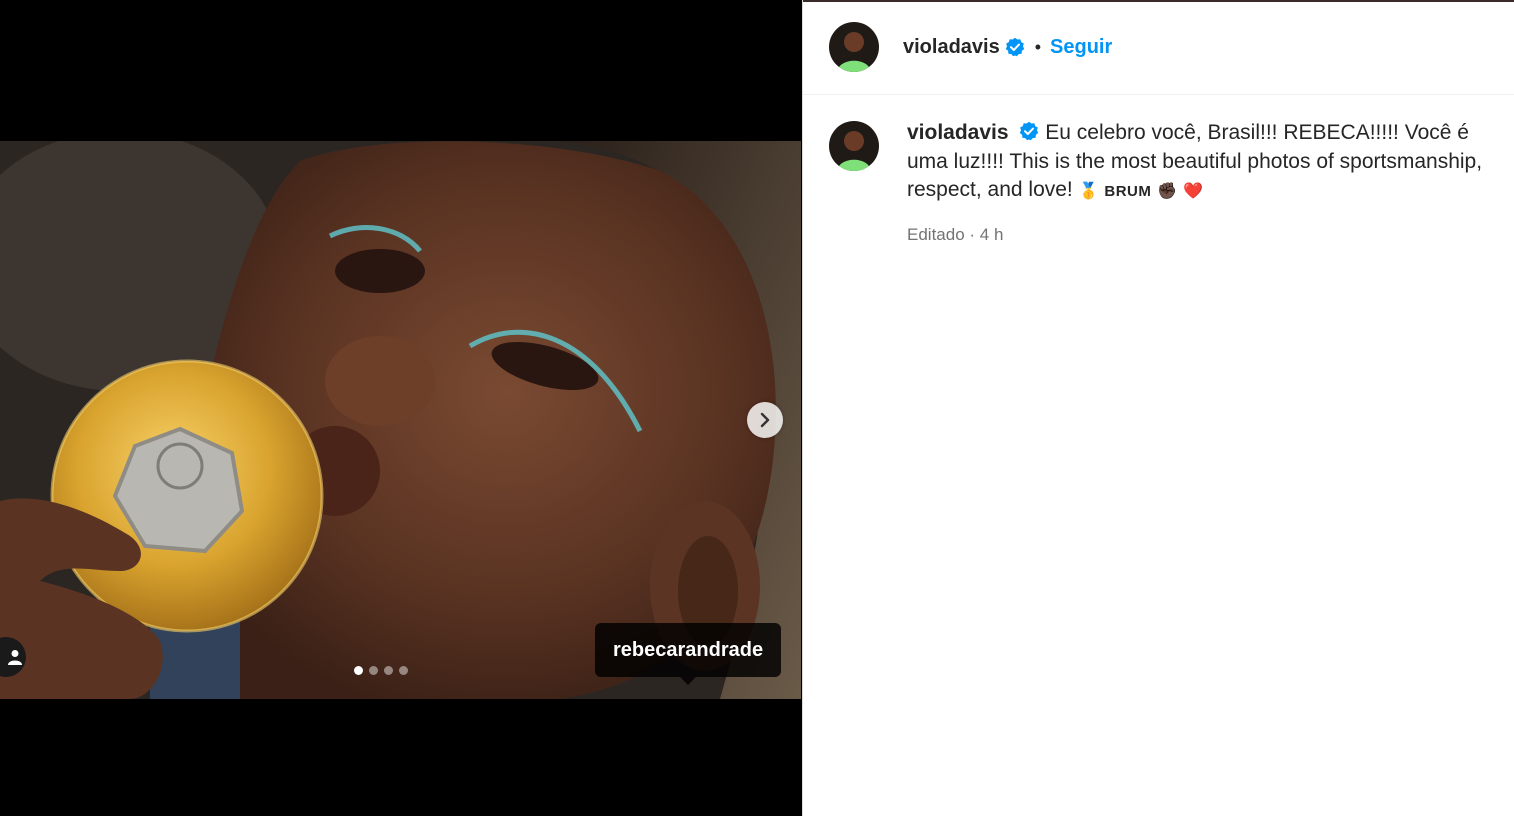 This screenshot has height=816, width=1514. I want to click on caption-word: BRUM, so click(1128, 191).